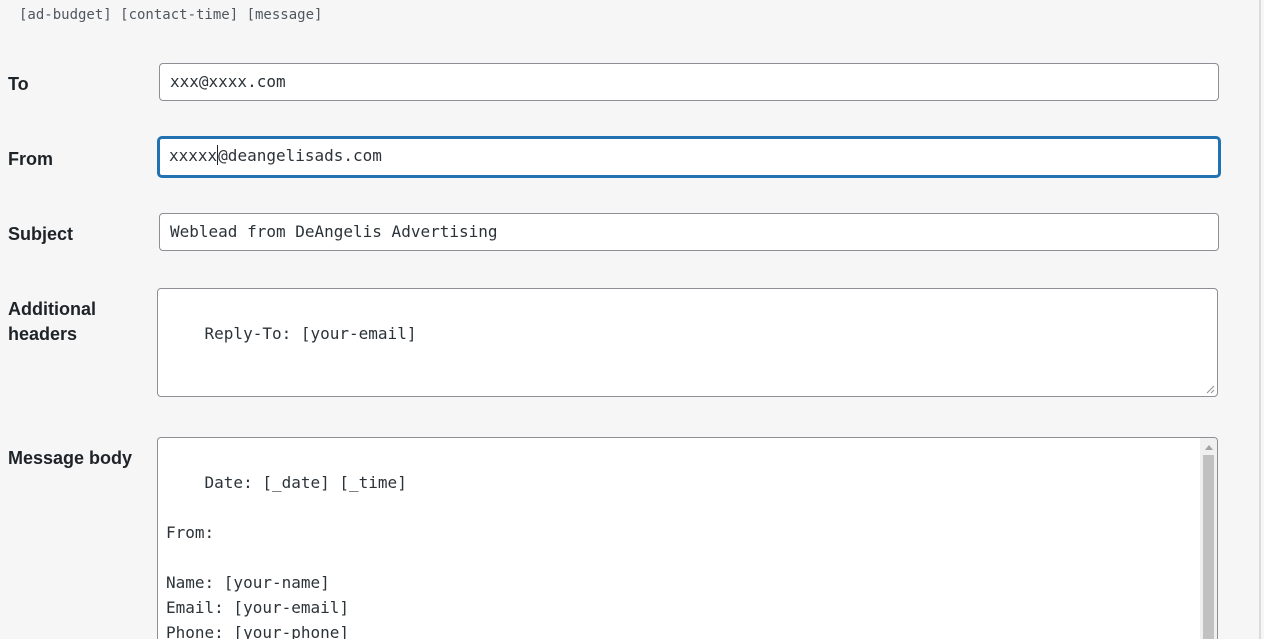 The width and height of the screenshot is (1264, 639). Describe the element at coordinates (310, 333) in the screenshot. I see `additional-headers-value: Reply-To: [your-email]` at that location.